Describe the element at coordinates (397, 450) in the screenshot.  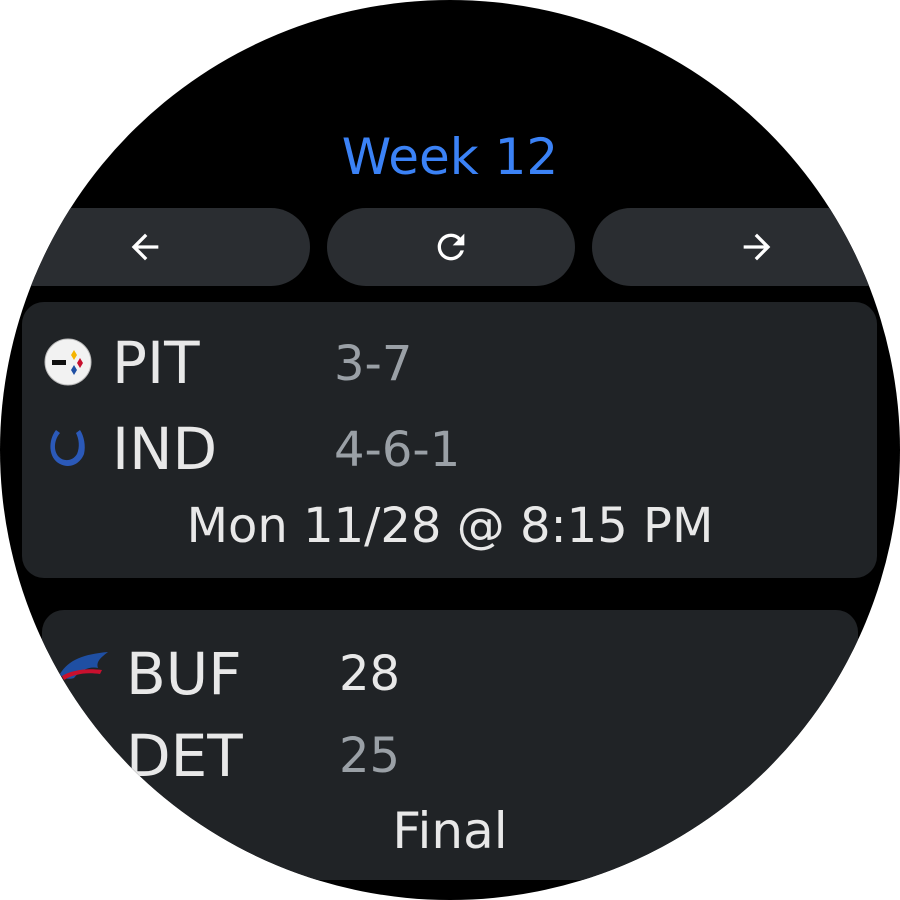
I see `team-record: 4-6-1` at that location.